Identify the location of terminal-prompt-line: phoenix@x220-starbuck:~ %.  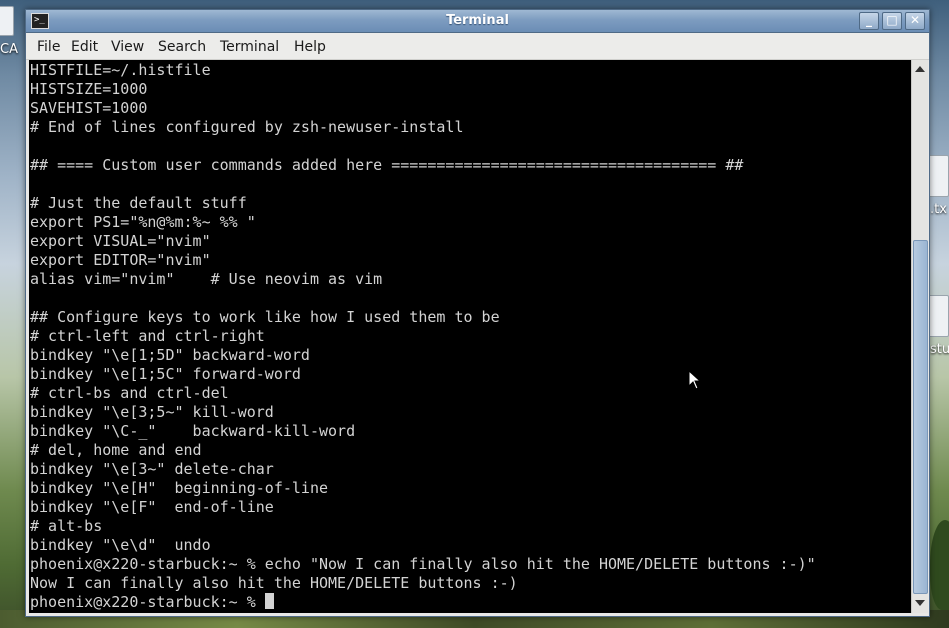
(152, 602).